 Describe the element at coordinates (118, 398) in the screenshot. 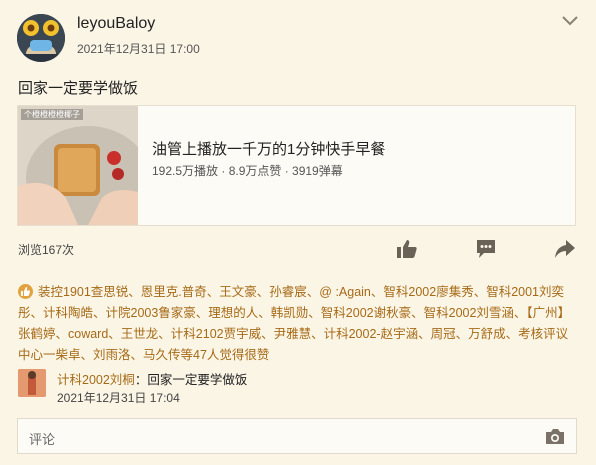

I see `comment-timestamp: 2021年12月31日 17:04` at that location.